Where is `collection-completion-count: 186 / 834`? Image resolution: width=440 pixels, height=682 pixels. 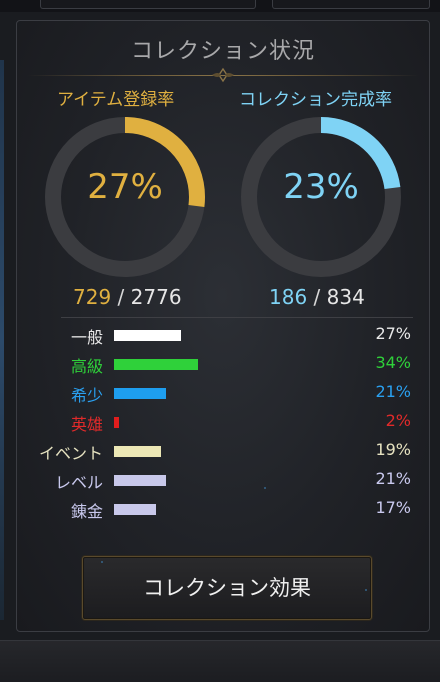
collection-completion-count: 186 / 834 is located at coordinates (317, 297).